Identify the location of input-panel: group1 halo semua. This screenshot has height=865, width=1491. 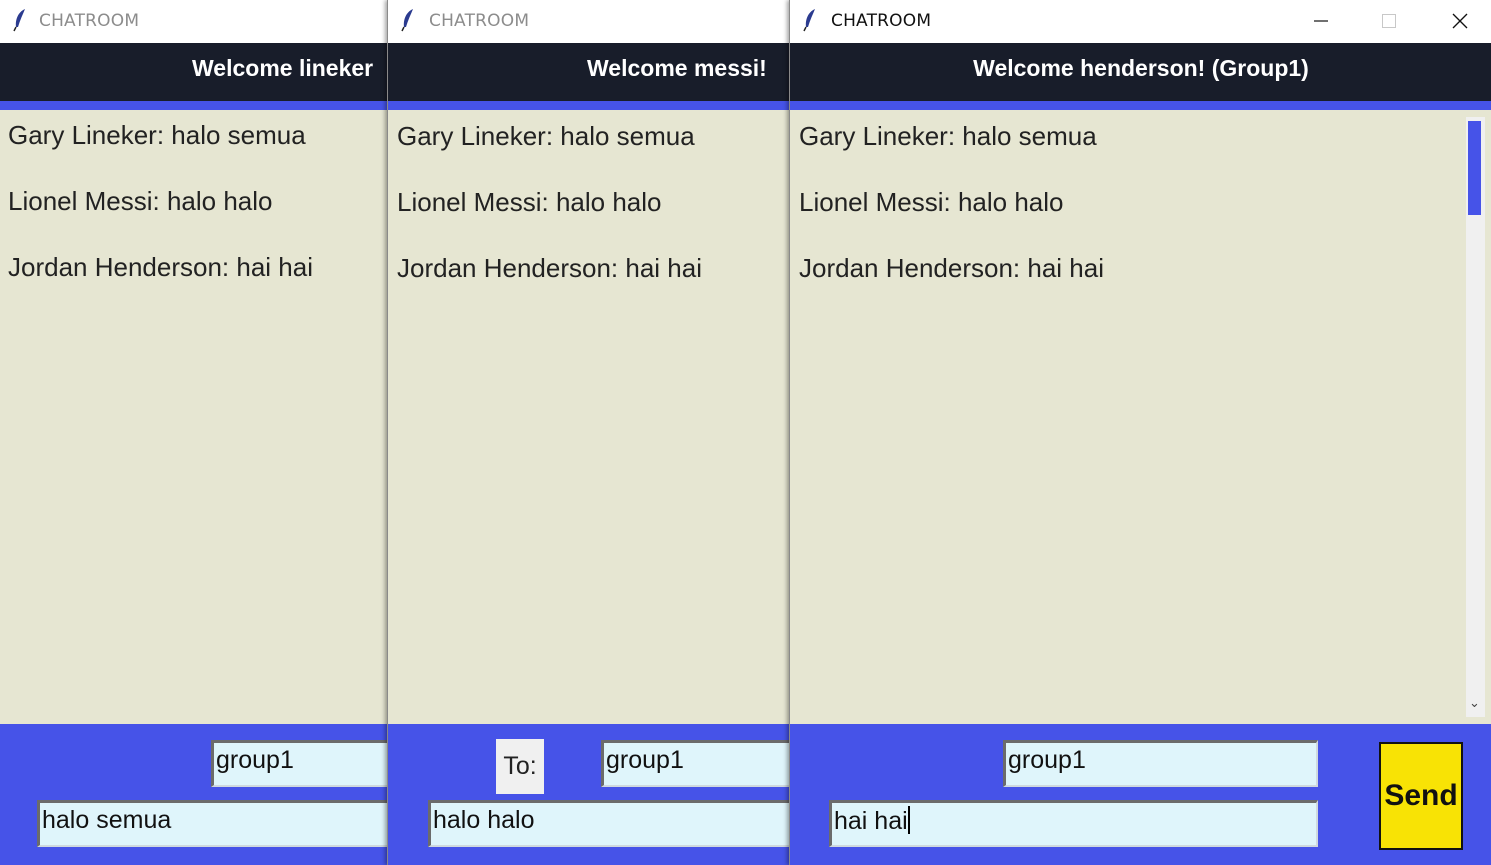
(193, 794).